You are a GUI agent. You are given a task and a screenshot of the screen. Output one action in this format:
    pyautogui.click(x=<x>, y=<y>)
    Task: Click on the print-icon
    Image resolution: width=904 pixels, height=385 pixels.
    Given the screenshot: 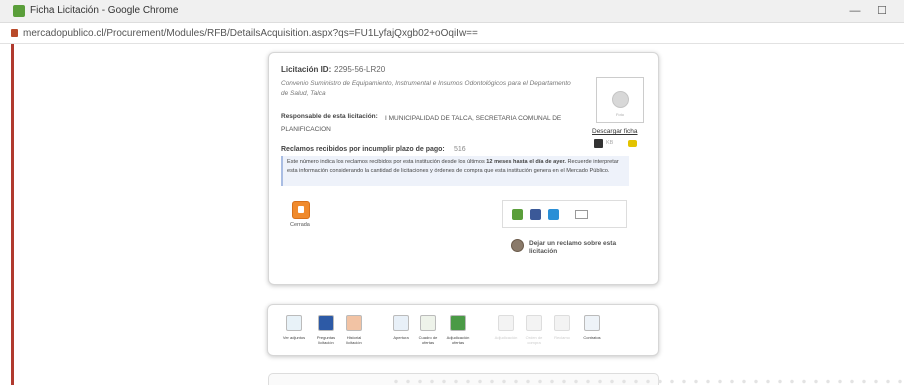 What is the action you would take?
    pyautogui.click(x=632, y=143)
    